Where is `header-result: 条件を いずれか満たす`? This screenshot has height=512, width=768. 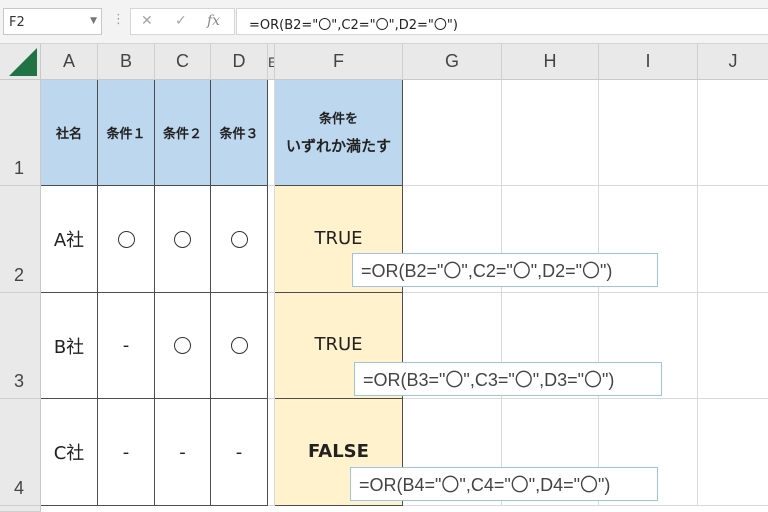
header-result: 条件を いずれか満たす is located at coordinates (339, 133).